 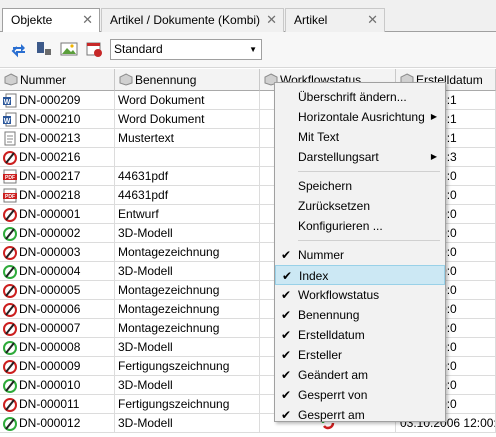 What do you see at coordinates (360, 206) in the screenshot?
I see `menu-item-zurücksetzen: Zurücksetzen` at bounding box center [360, 206].